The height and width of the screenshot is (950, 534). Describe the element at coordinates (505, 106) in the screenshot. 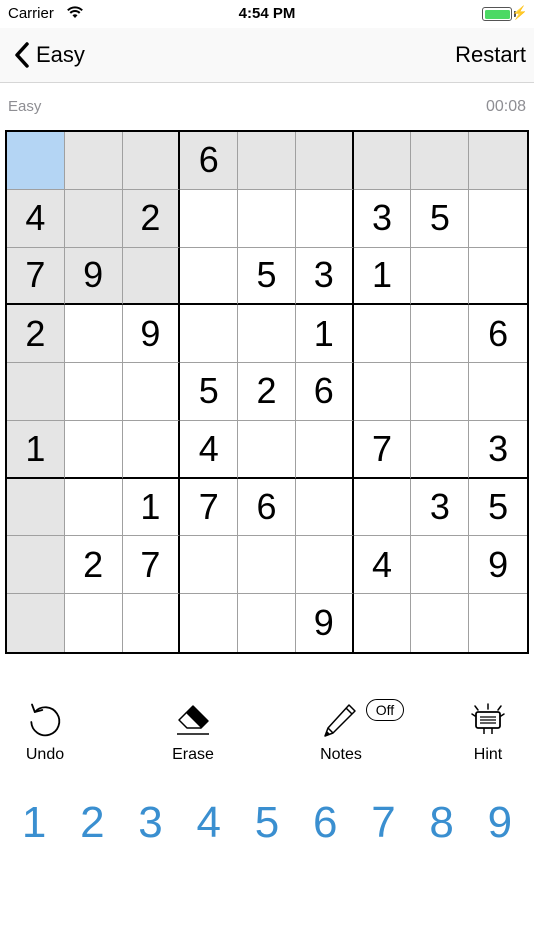

I see `timer: 00:08` at that location.